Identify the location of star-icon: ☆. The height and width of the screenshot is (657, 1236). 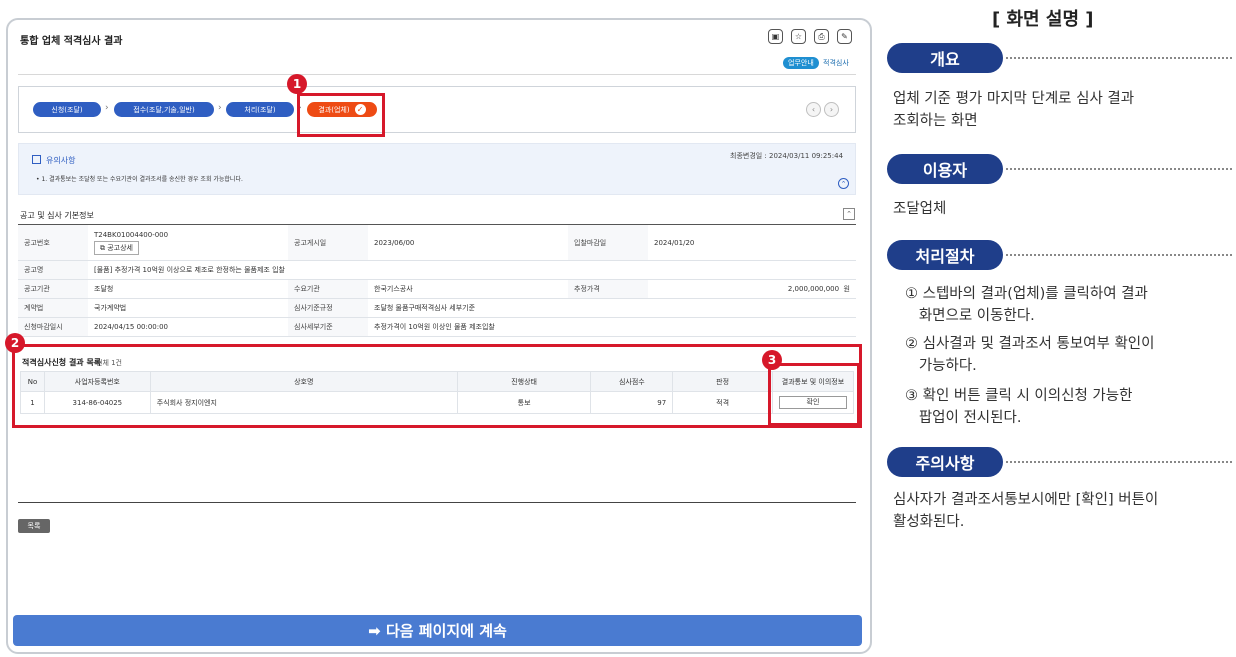
(798, 36).